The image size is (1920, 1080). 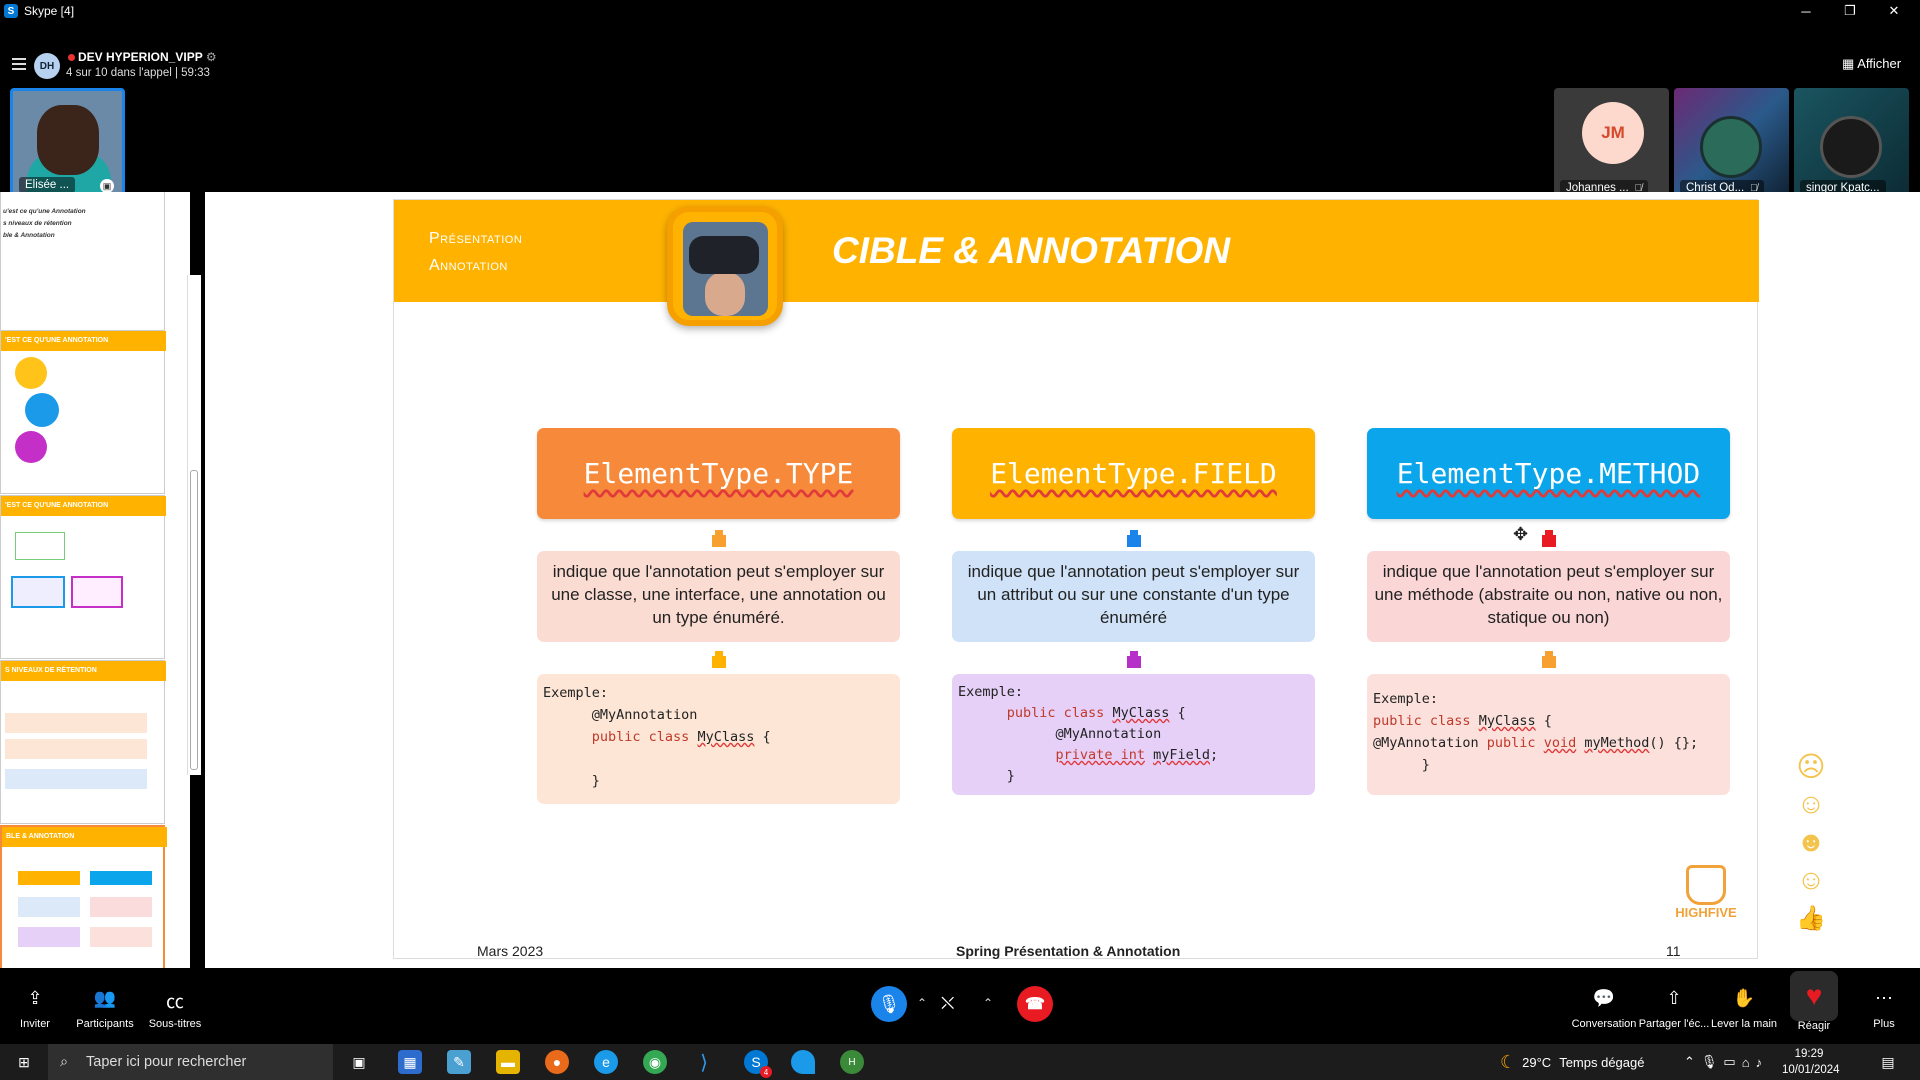 What do you see at coordinates (37, 1009) in the screenshot?
I see `invite-button: ⇪ Inviter` at bounding box center [37, 1009].